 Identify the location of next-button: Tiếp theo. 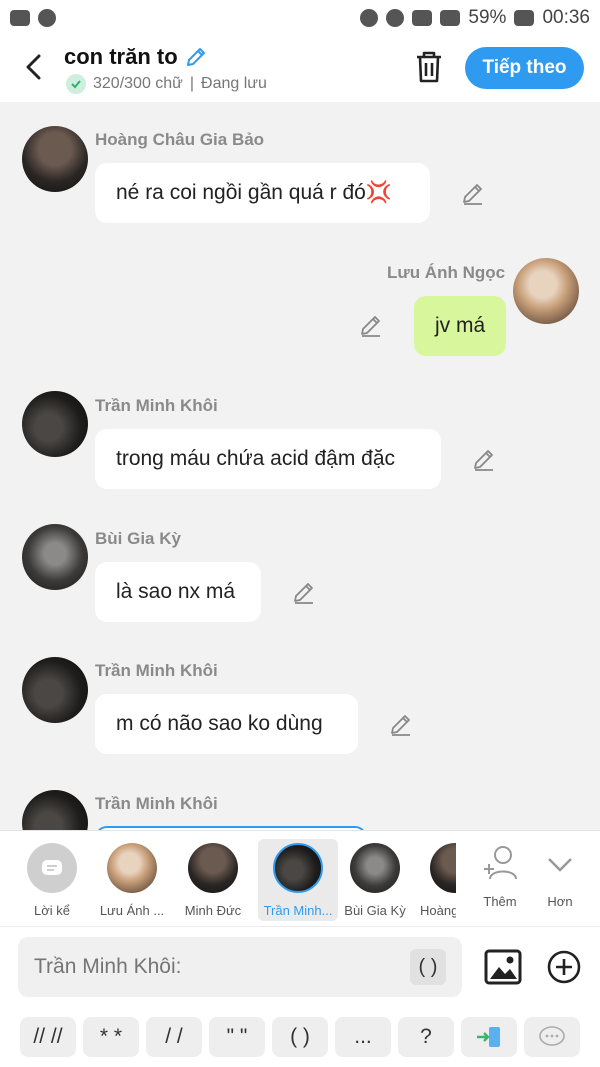
(524, 68).